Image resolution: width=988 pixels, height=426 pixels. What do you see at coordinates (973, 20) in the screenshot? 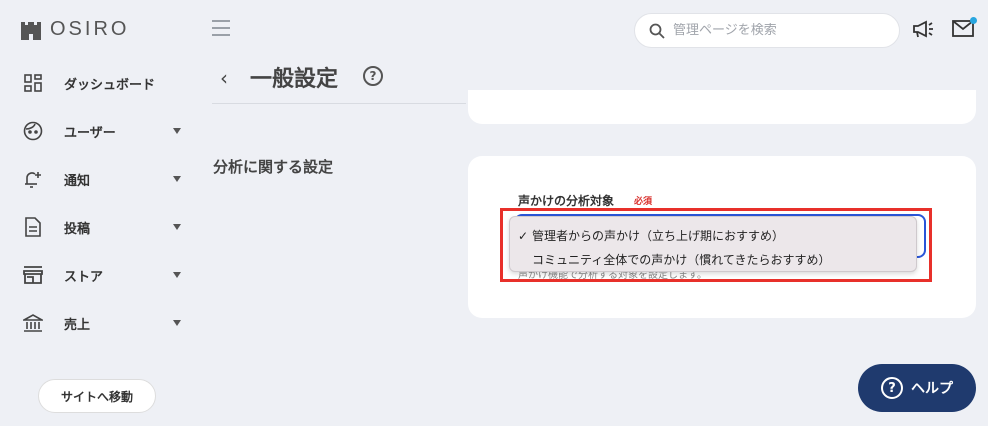
I see `notification-dot` at bounding box center [973, 20].